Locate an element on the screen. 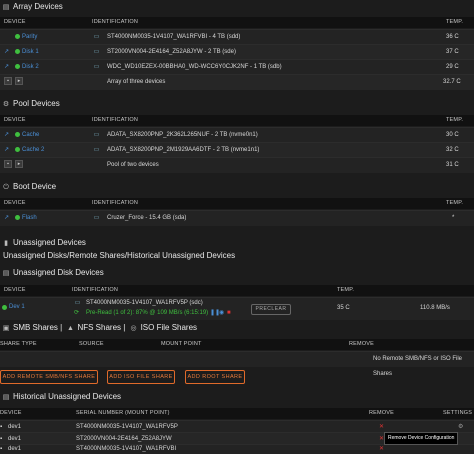 This screenshot has width=474, height=454. device-link: Dev 1 is located at coordinates (17, 307).